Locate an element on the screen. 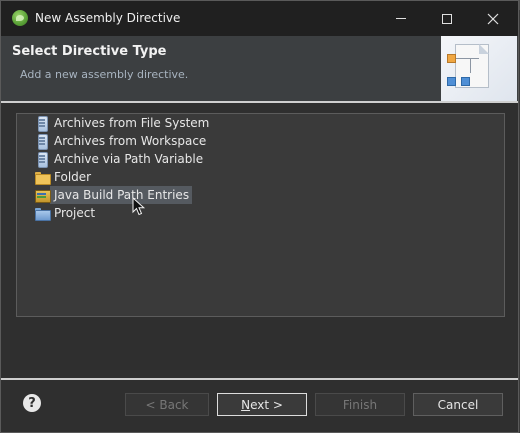 The width and height of the screenshot is (520, 433). maximize-button is located at coordinates (447, 18).